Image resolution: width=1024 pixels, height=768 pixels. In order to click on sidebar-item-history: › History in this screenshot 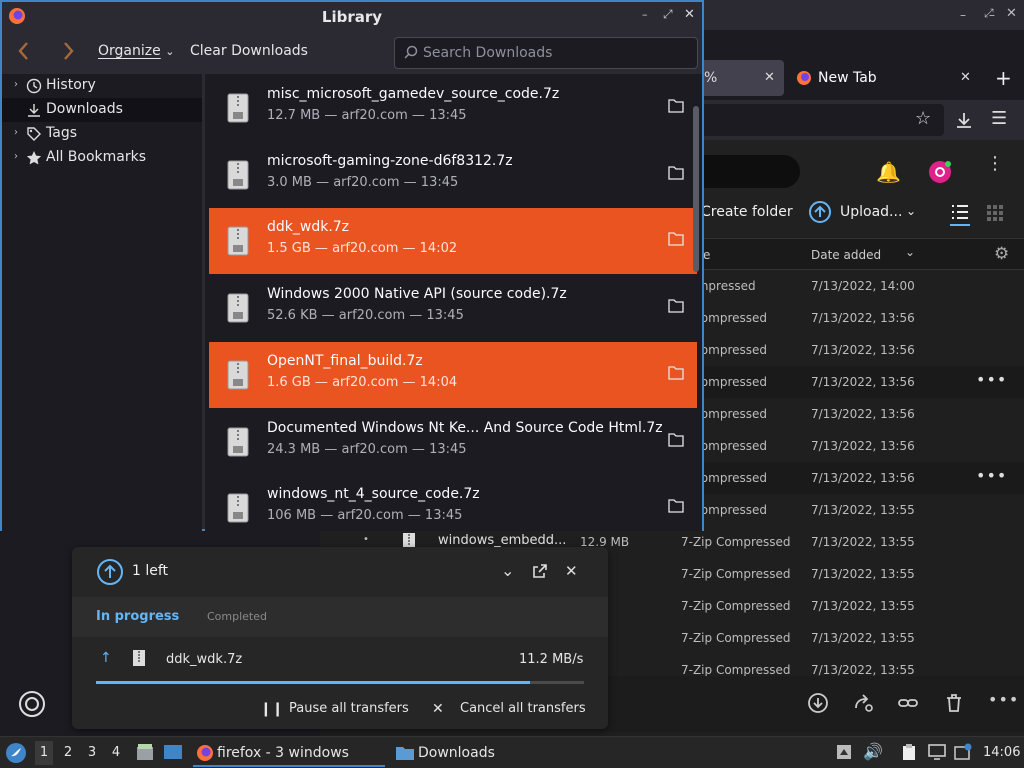, I will do `click(102, 86)`.